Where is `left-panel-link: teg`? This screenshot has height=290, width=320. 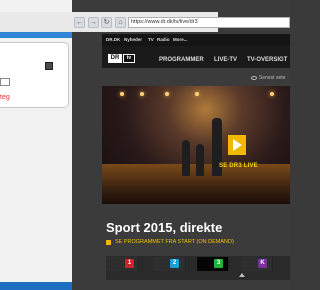 left-panel-link: teg is located at coordinates (5, 97).